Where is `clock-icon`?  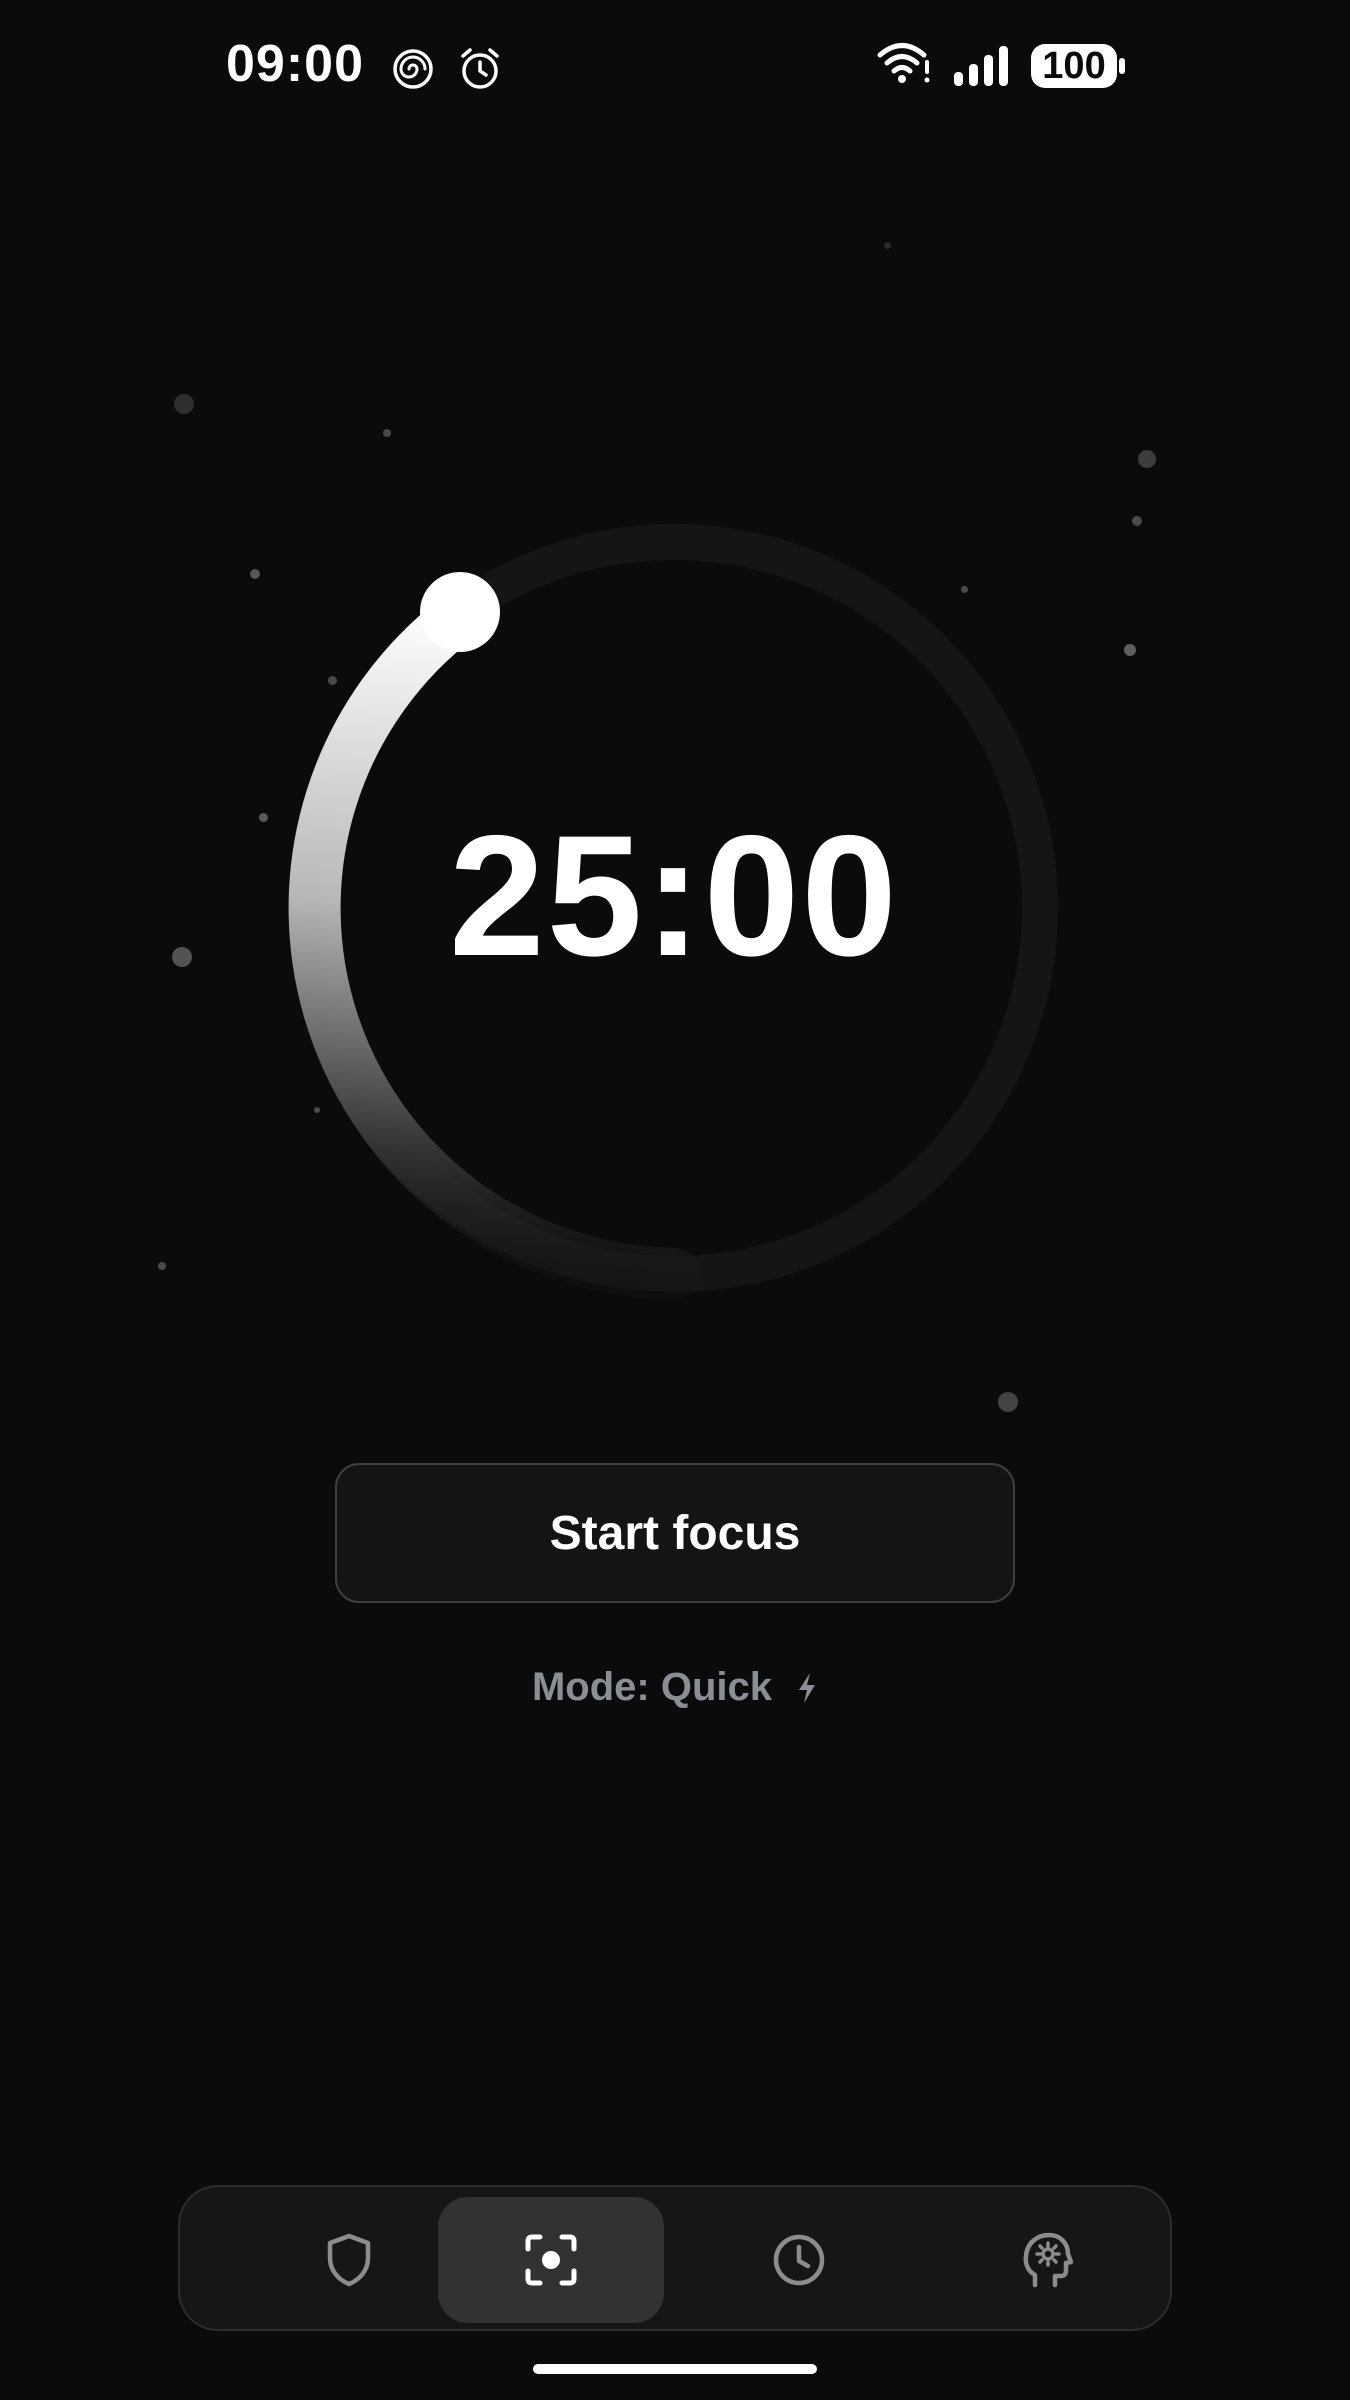 clock-icon is located at coordinates (799, 2260).